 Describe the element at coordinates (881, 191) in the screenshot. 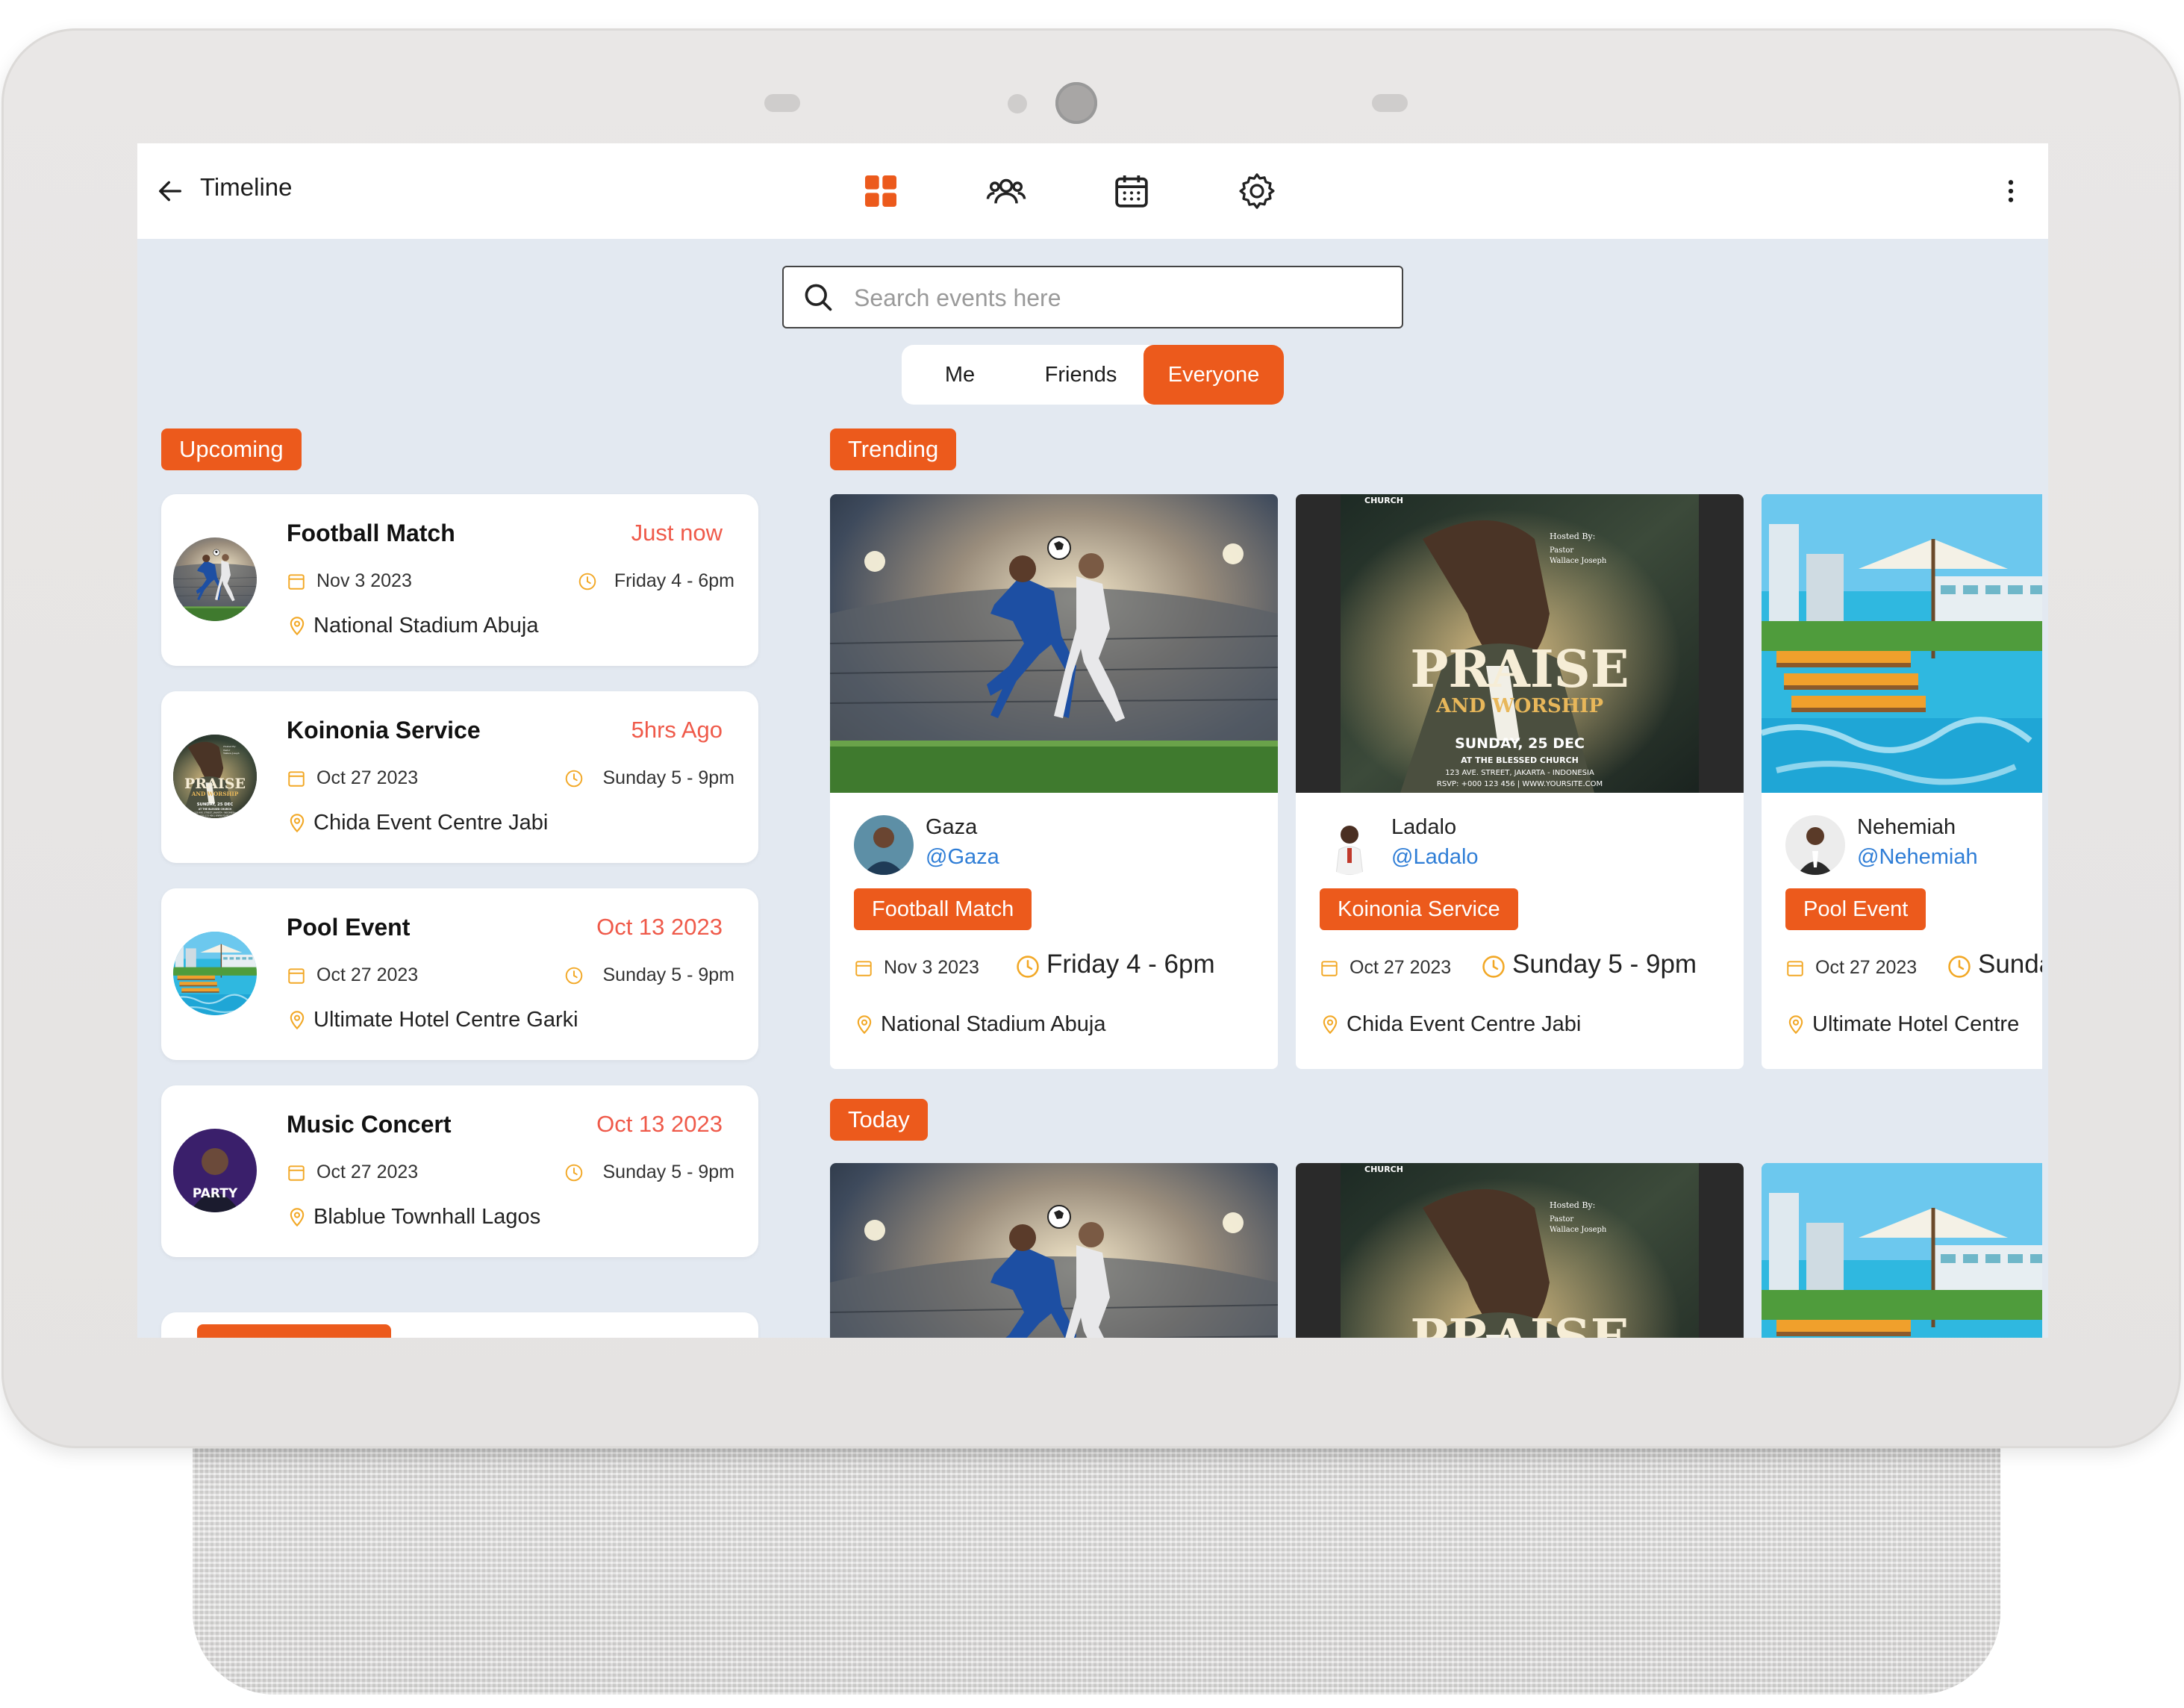

I see `grid-icon` at that location.